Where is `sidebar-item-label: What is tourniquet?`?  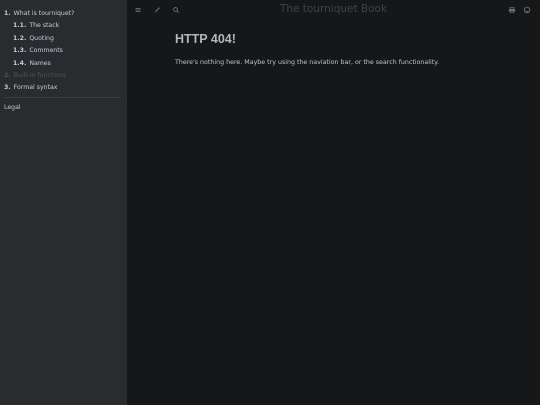
sidebar-item-label: What is tourniquet? is located at coordinates (44, 13).